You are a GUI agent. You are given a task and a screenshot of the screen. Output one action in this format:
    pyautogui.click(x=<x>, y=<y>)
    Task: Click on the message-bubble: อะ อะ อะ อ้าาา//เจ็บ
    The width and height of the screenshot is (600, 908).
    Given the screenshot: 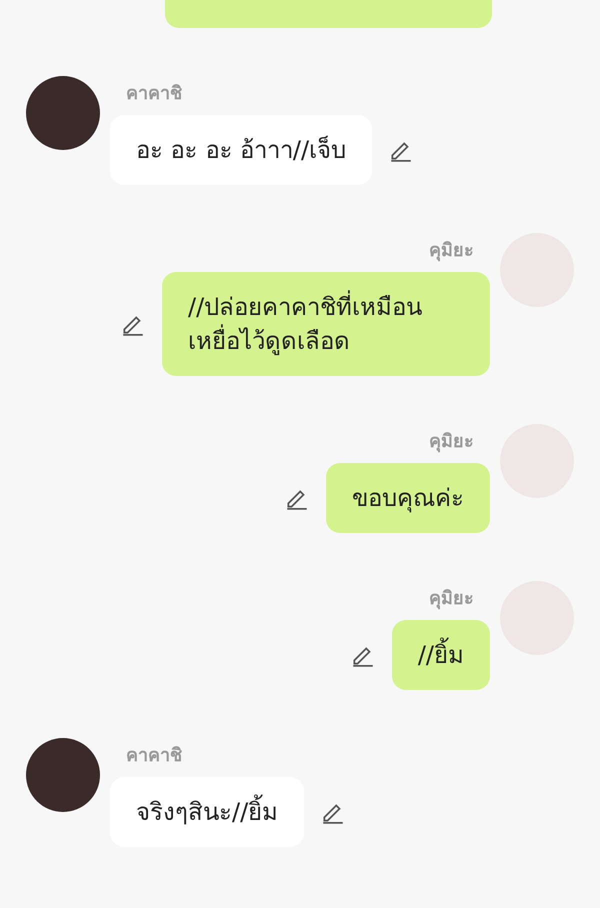 What is the action you would take?
    pyautogui.click(x=241, y=150)
    